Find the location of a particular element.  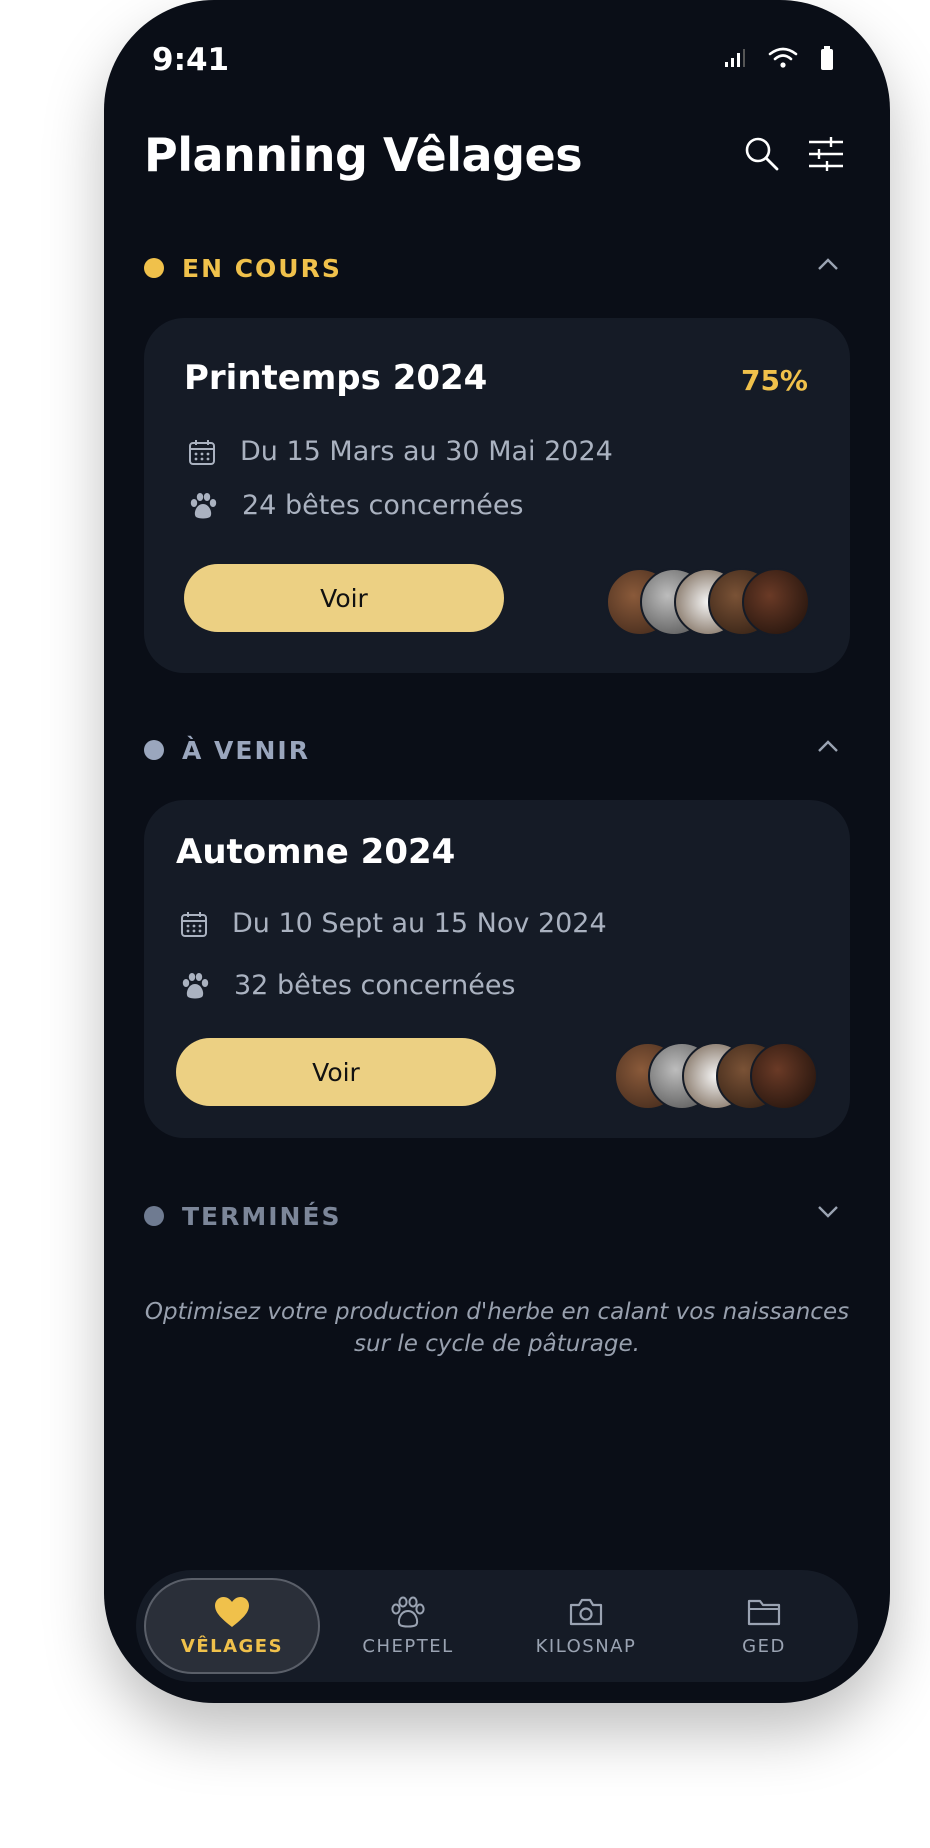

card-title: Automne 2024 is located at coordinates (316, 852).